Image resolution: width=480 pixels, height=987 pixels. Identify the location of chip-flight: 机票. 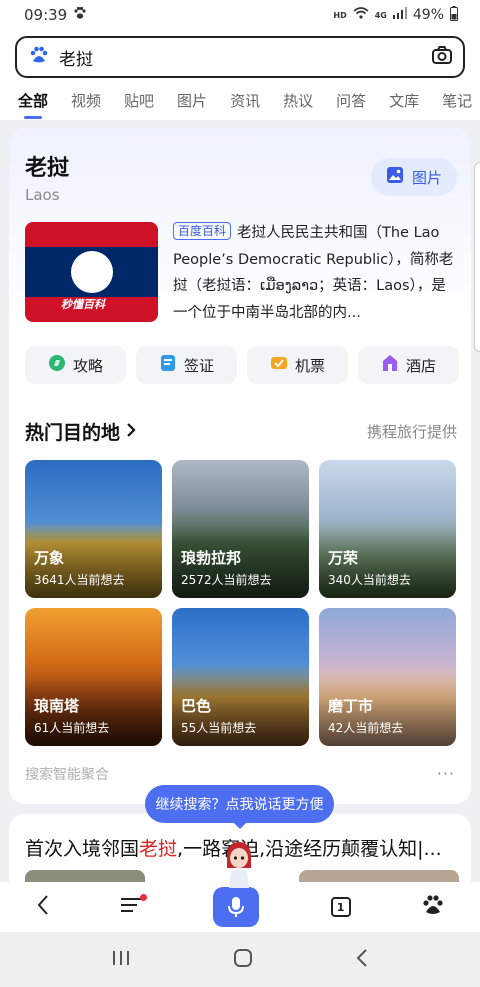
(297, 365).